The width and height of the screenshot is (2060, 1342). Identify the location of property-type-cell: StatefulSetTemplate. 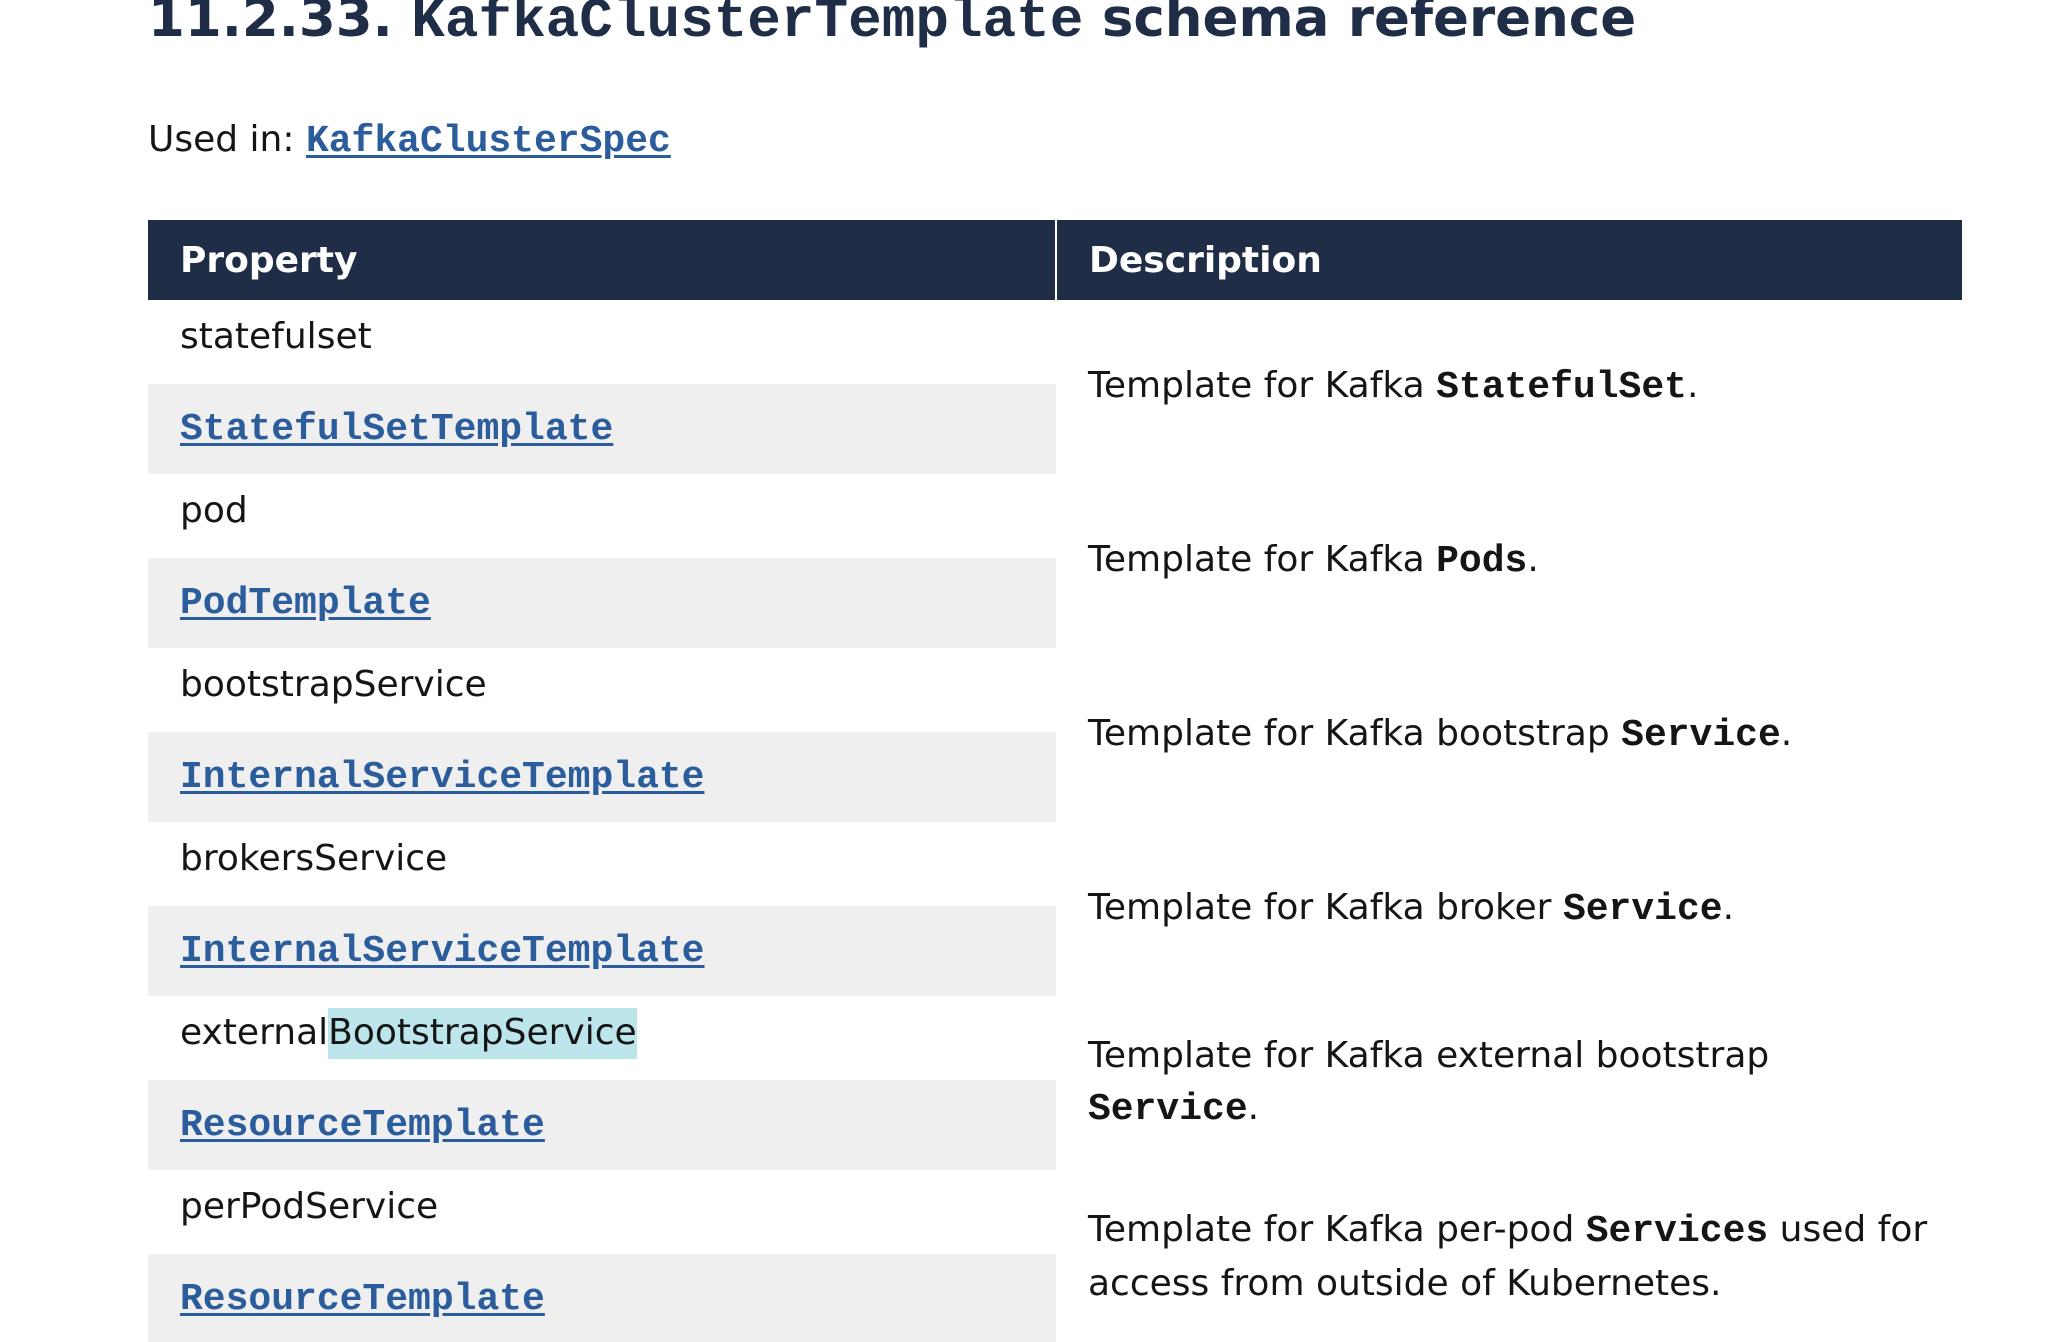
(602, 429).